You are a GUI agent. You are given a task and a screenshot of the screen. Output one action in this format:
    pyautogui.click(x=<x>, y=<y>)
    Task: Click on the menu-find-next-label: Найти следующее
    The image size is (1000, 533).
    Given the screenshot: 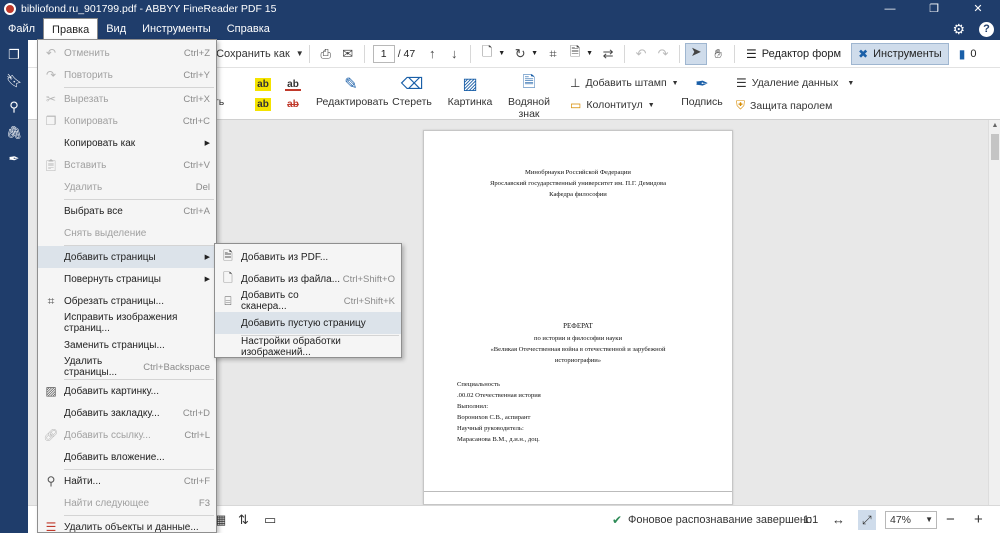 What is the action you would take?
    pyautogui.click(x=107, y=503)
    